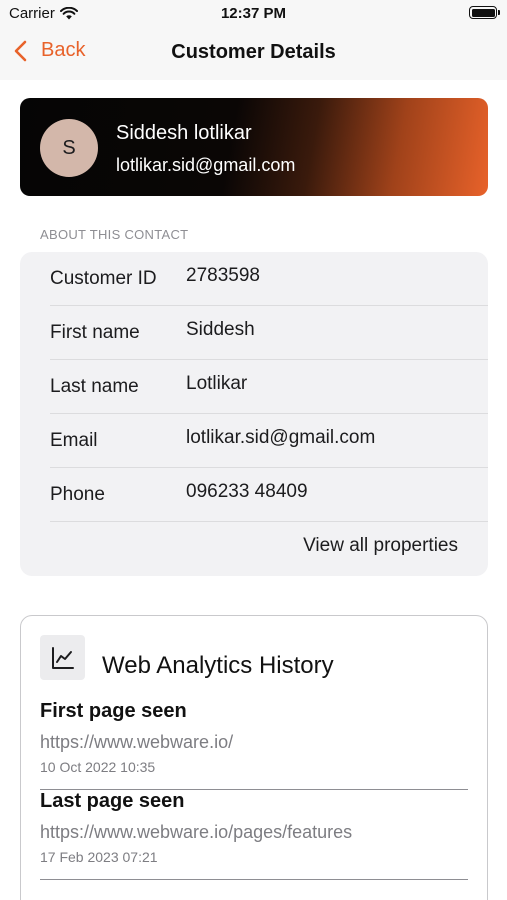 This screenshot has width=507, height=900. I want to click on navigation-bar: Back Customer Details, so click(253, 55).